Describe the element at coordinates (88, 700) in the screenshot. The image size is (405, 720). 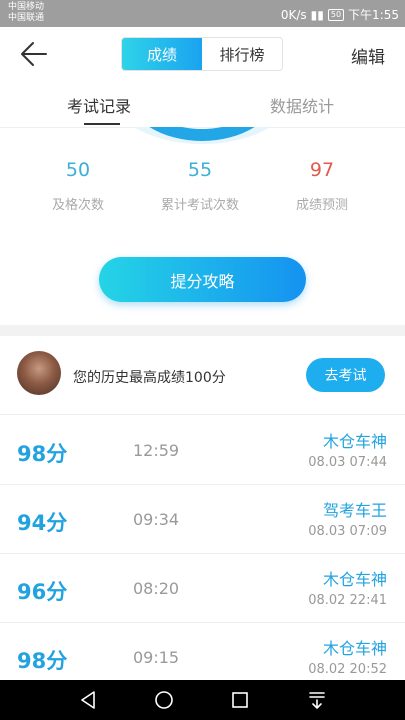
I see `nav-back-icon` at that location.